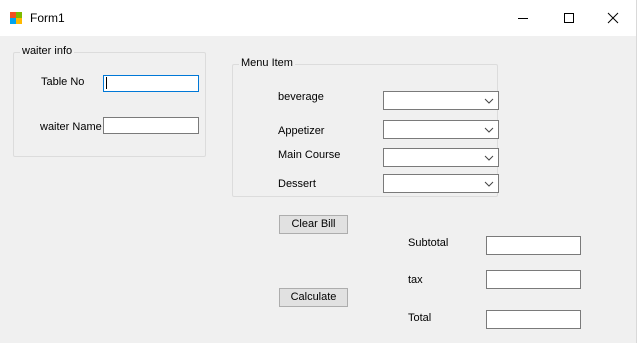  I want to click on tax-label: tax, so click(415, 280).